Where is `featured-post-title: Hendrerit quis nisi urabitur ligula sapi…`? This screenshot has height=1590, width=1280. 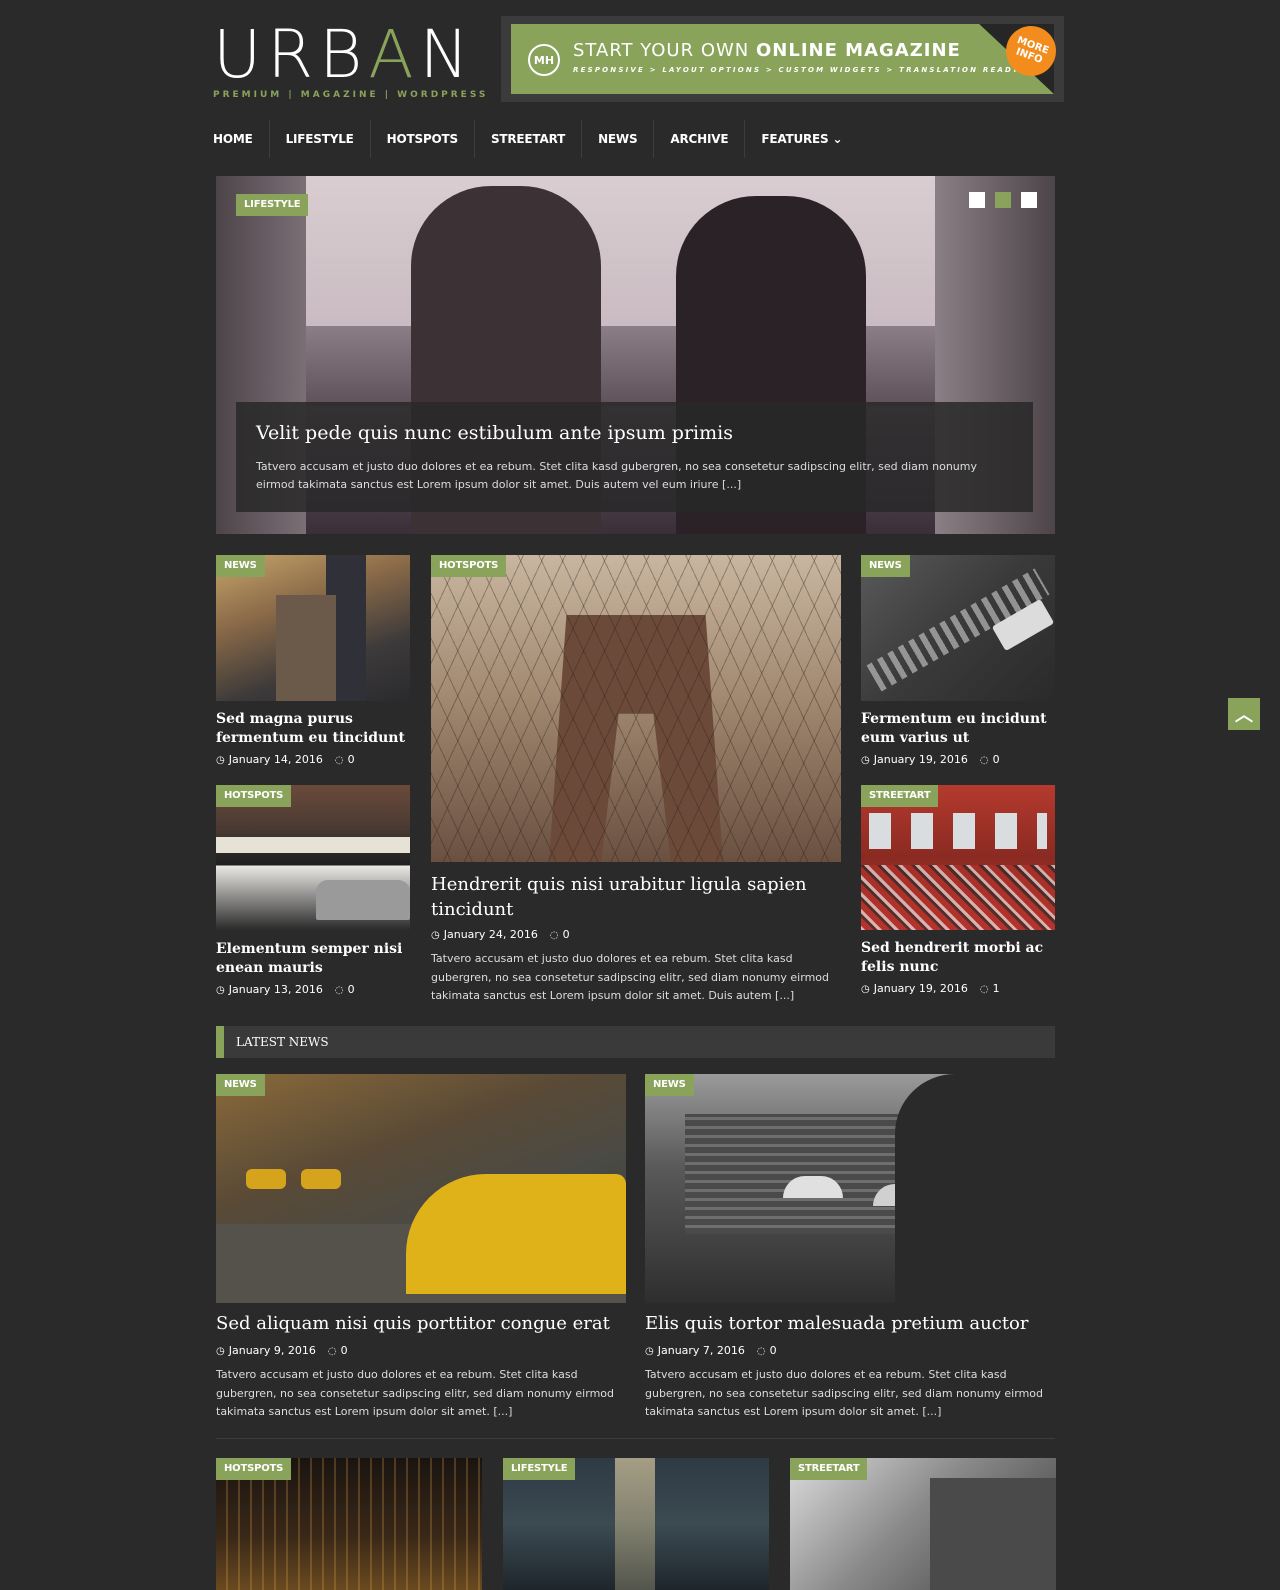
featured-post-title: Hendrerit quis nisi urabitur ligula sapi… is located at coordinates (636, 897).